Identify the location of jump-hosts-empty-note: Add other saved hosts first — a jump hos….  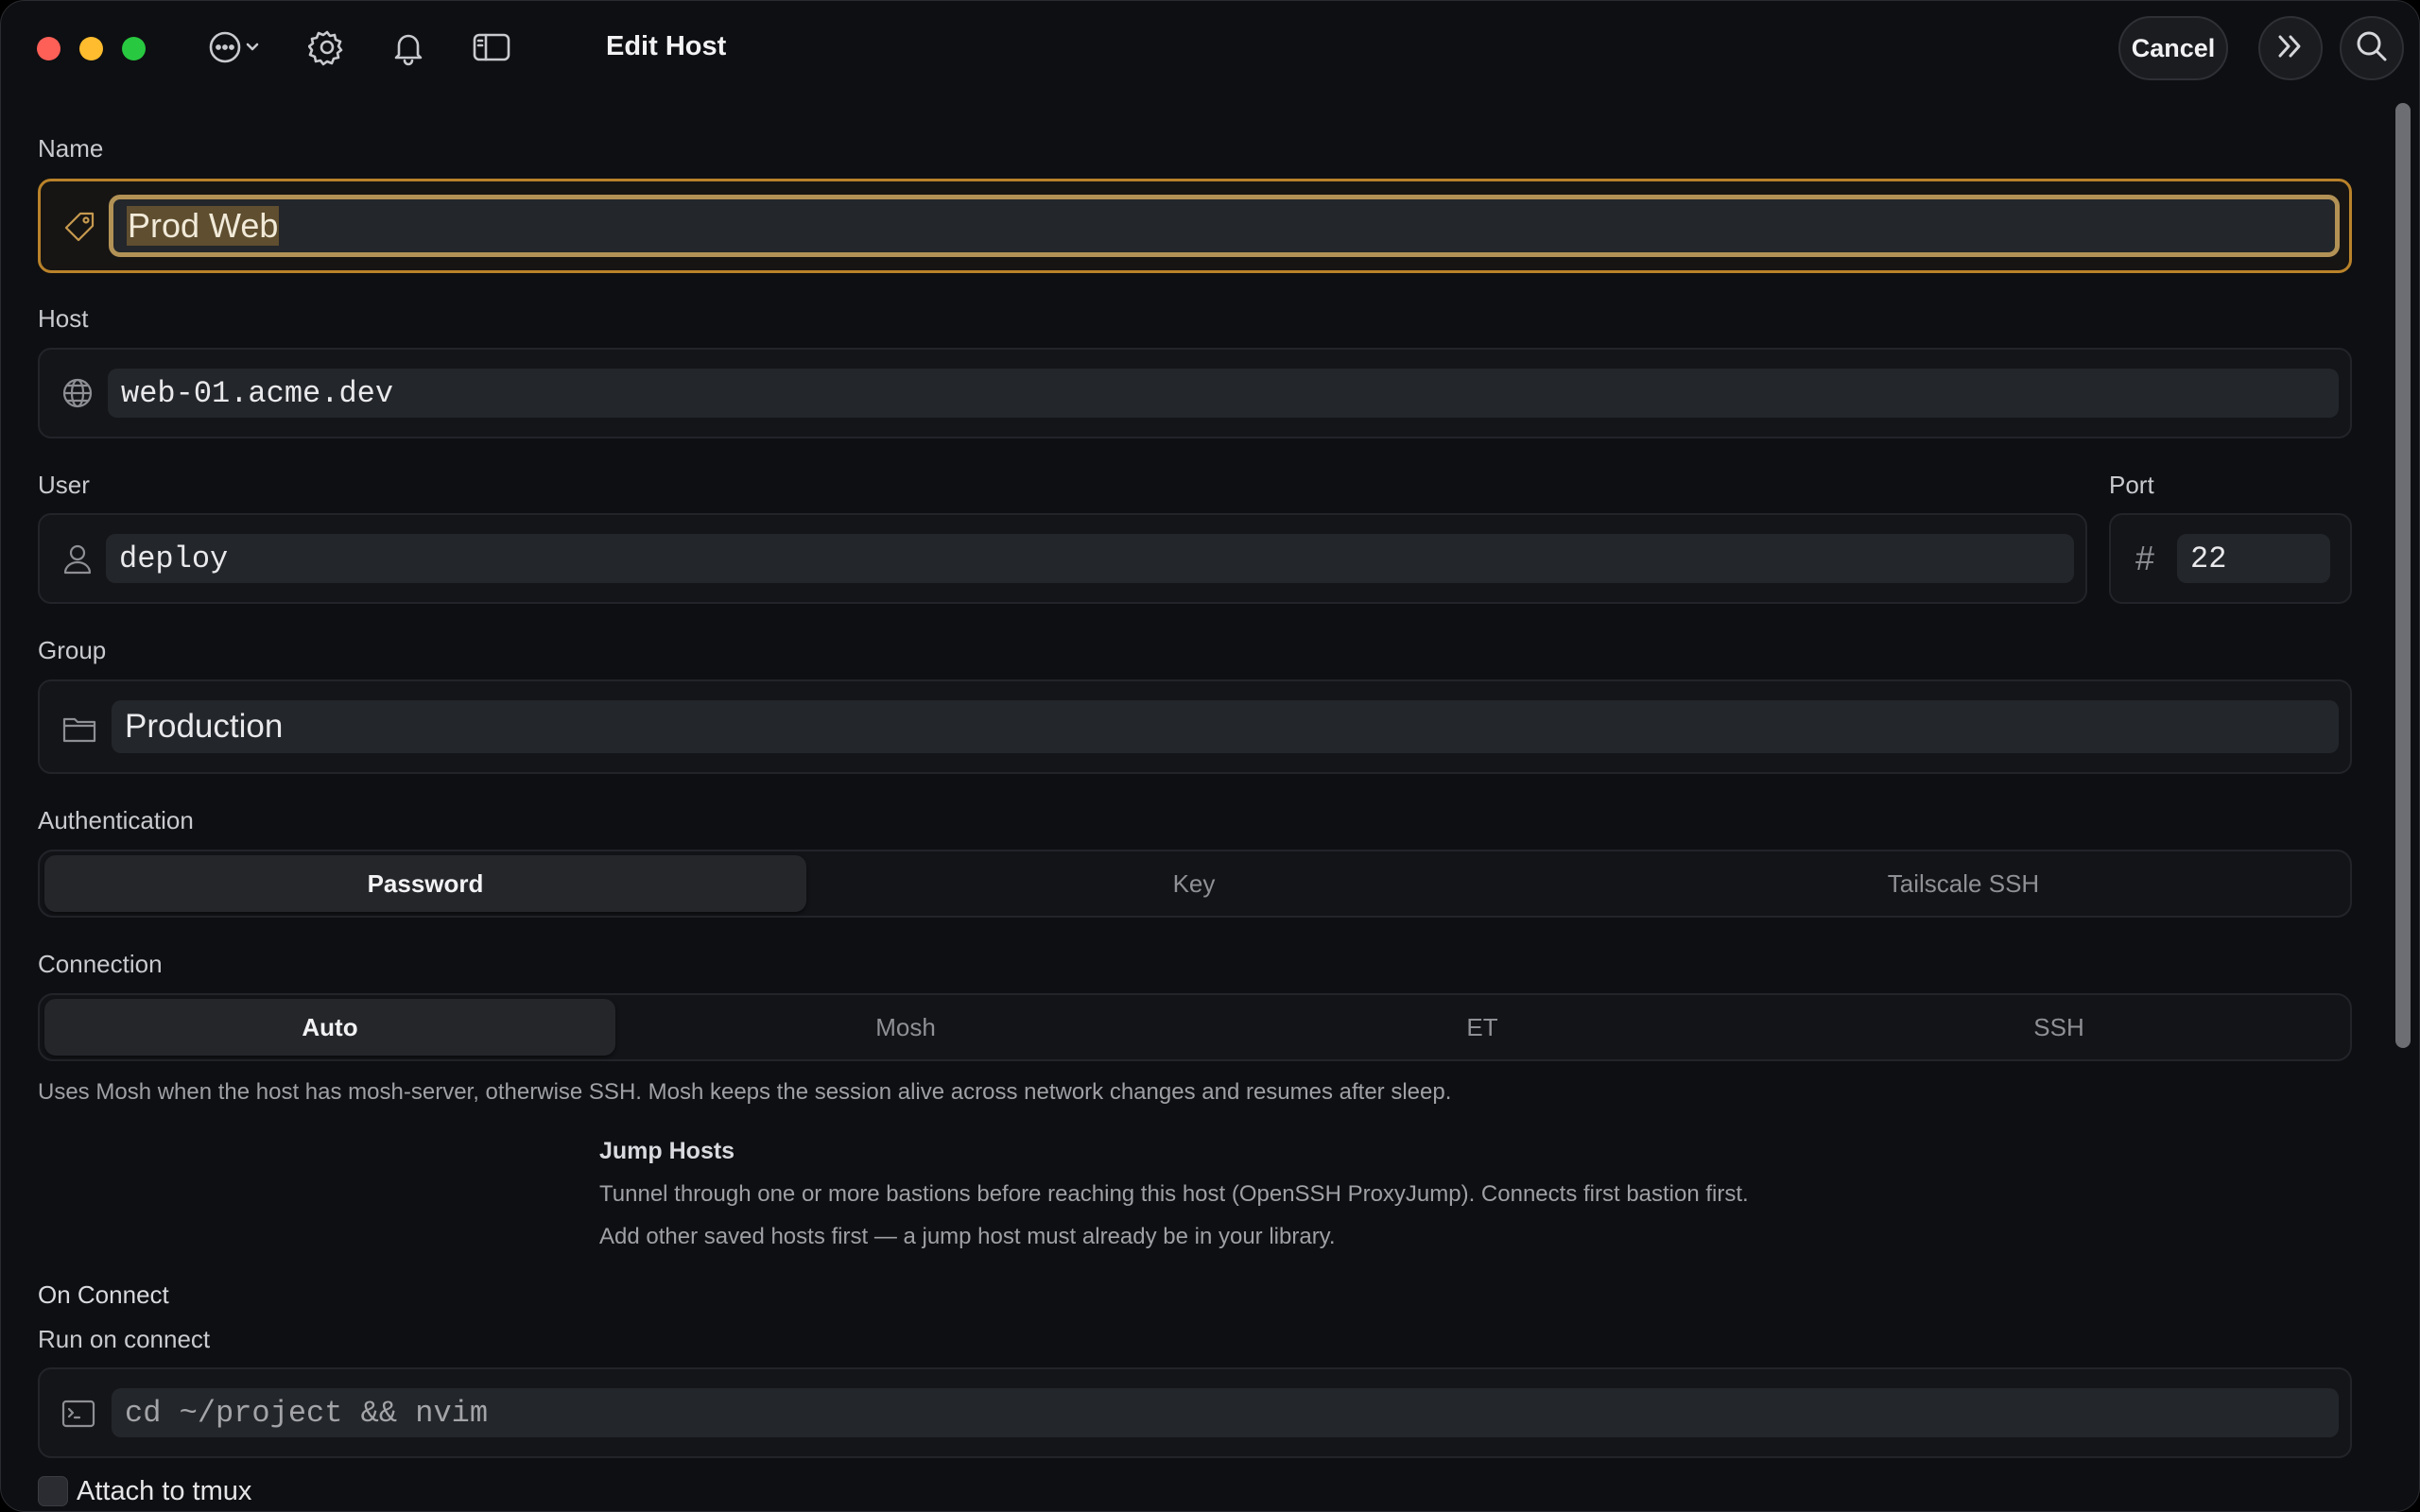
(967, 1236).